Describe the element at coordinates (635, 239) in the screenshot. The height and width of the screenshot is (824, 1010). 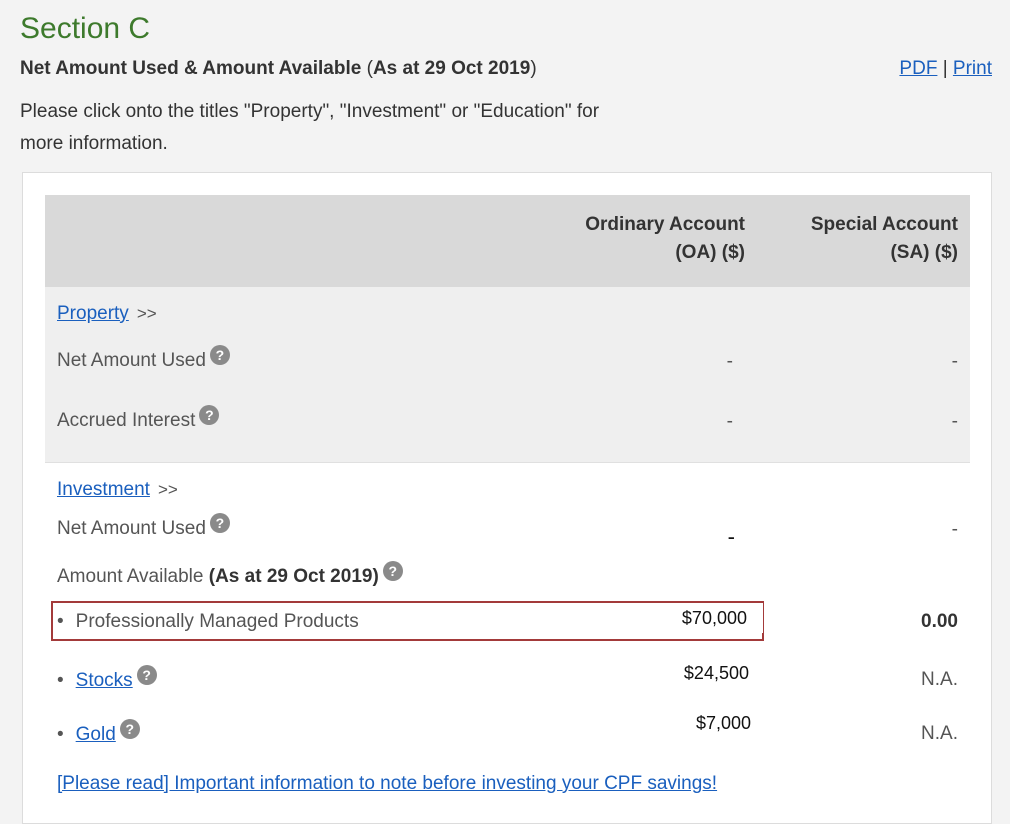
I see `col-header-oa: Ordinary Account (OA) ($)` at that location.